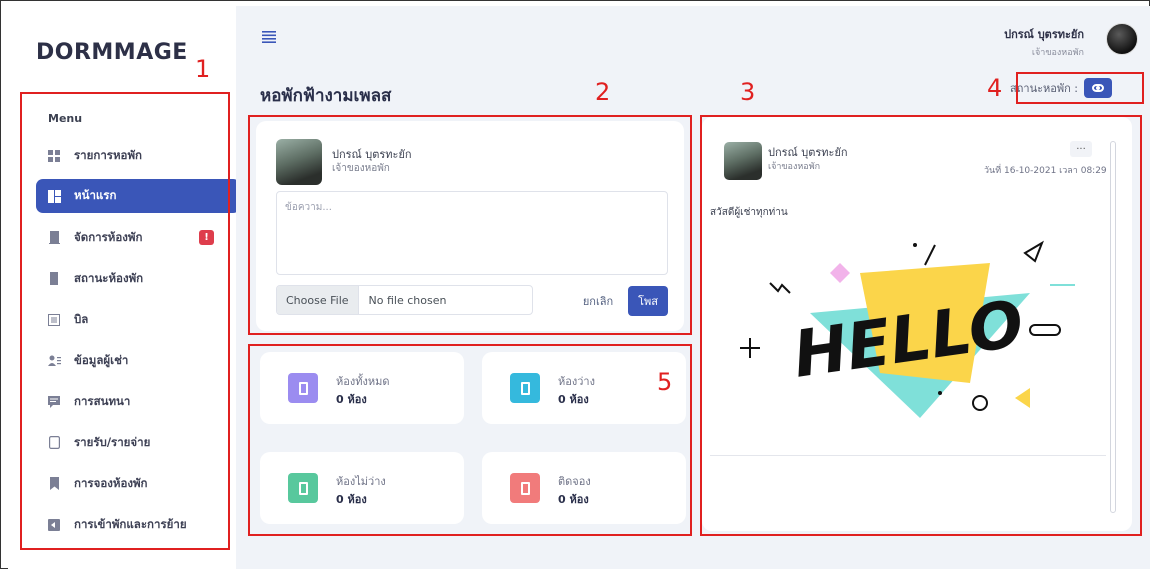  Describe the element at coordinates (203, 69) in the screenshot. I see `annotation-number-1: 1` at that location.